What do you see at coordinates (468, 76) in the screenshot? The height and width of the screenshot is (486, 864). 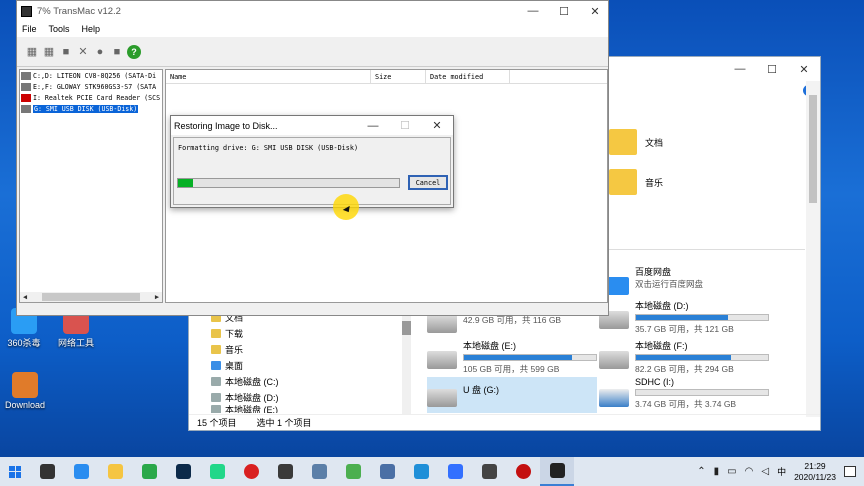 I see `column-date-modified: Date modified` at bounding box center [468, 76].